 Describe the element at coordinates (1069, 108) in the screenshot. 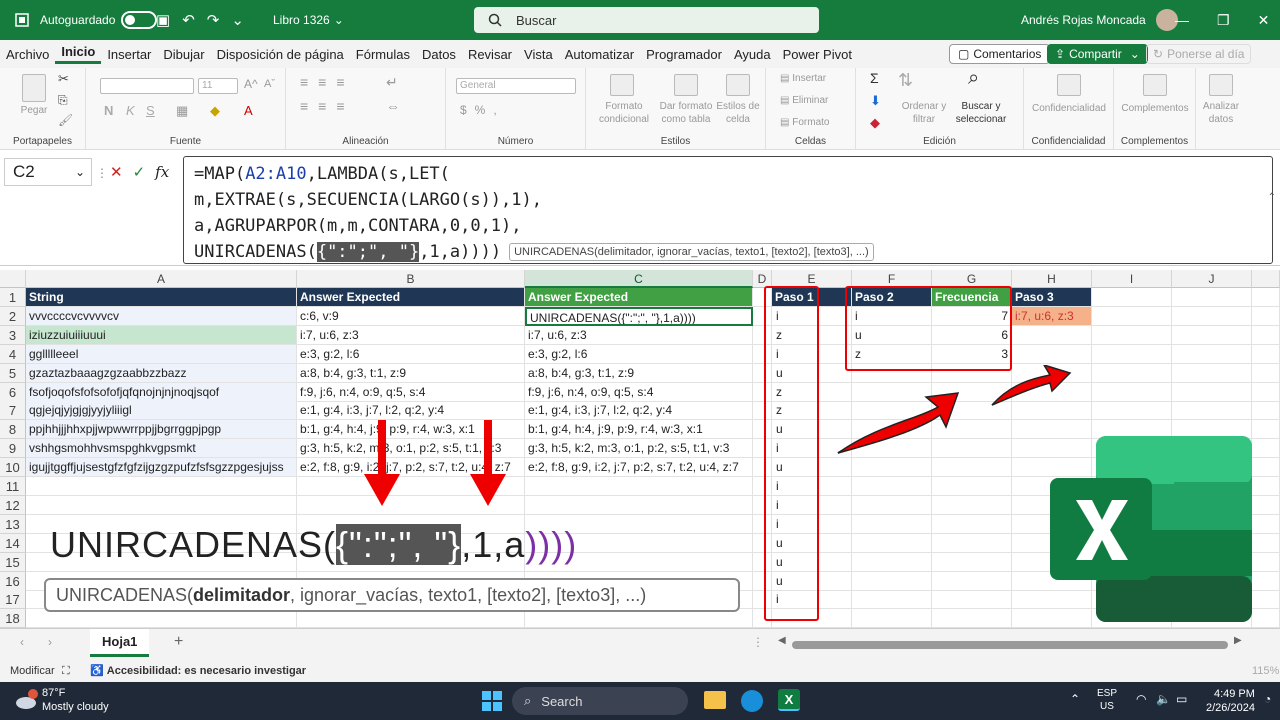

I see `sensitivity-label: Confidencialidad` at that location.